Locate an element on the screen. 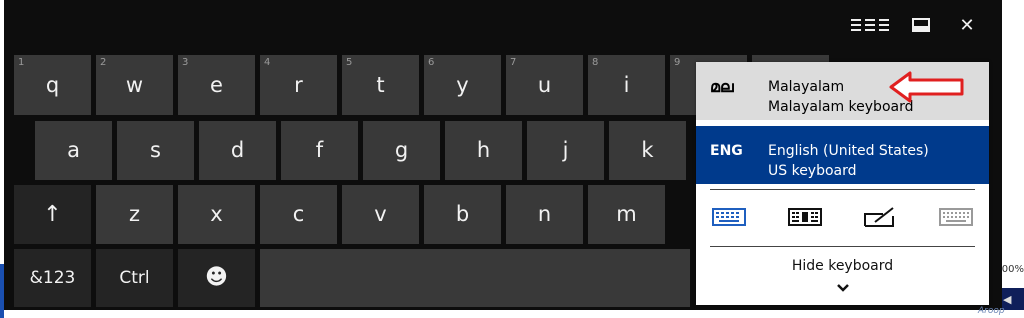 The width and height of the screenshot is (1024, 318). key-g: g is located at coordinates (401, 150).